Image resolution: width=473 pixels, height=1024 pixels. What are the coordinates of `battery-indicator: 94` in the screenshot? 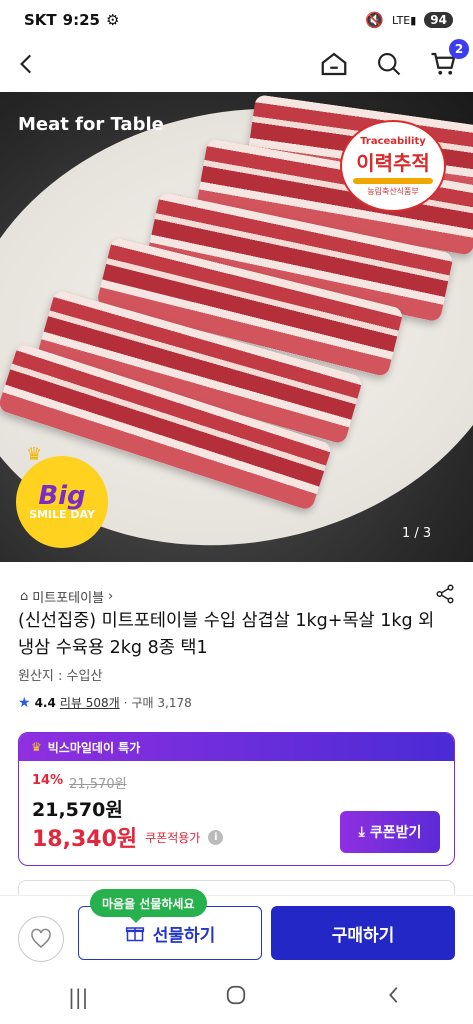 It's located at (438, 20).